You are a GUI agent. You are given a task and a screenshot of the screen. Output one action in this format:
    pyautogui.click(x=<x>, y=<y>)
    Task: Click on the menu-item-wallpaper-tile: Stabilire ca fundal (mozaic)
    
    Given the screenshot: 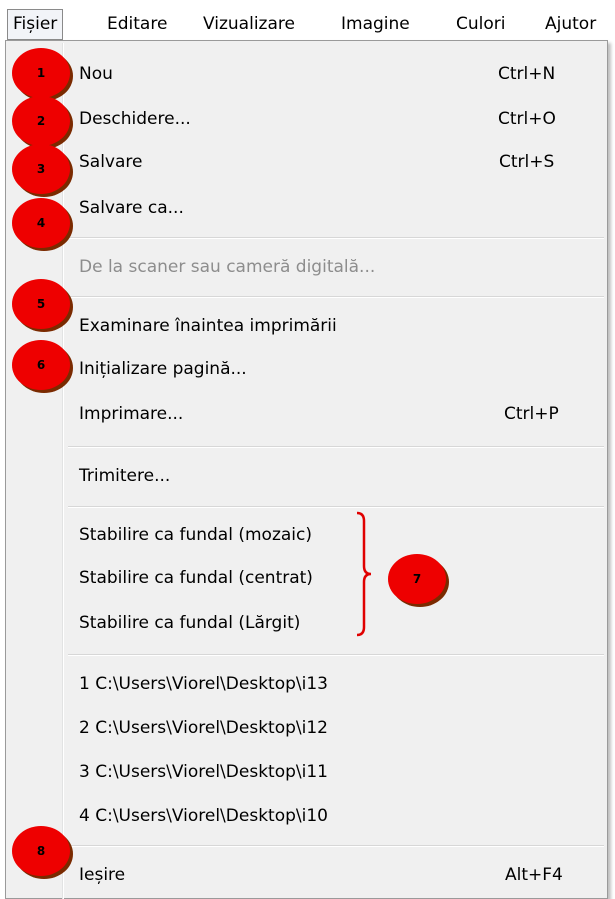 What is the action you would take?
    pyautogui.click(x=195, y=535)
    